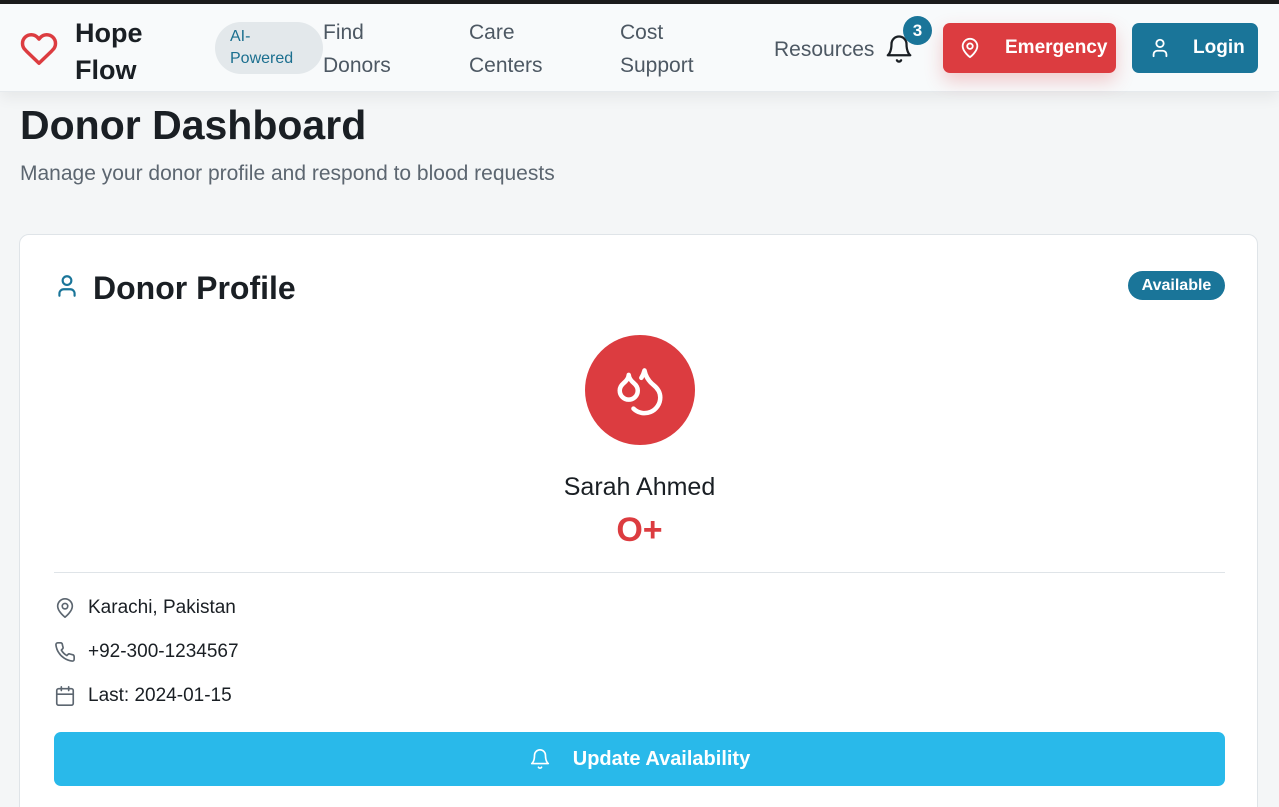 The image size is (1279, 807). I want to click on divider, so click(639, 572).